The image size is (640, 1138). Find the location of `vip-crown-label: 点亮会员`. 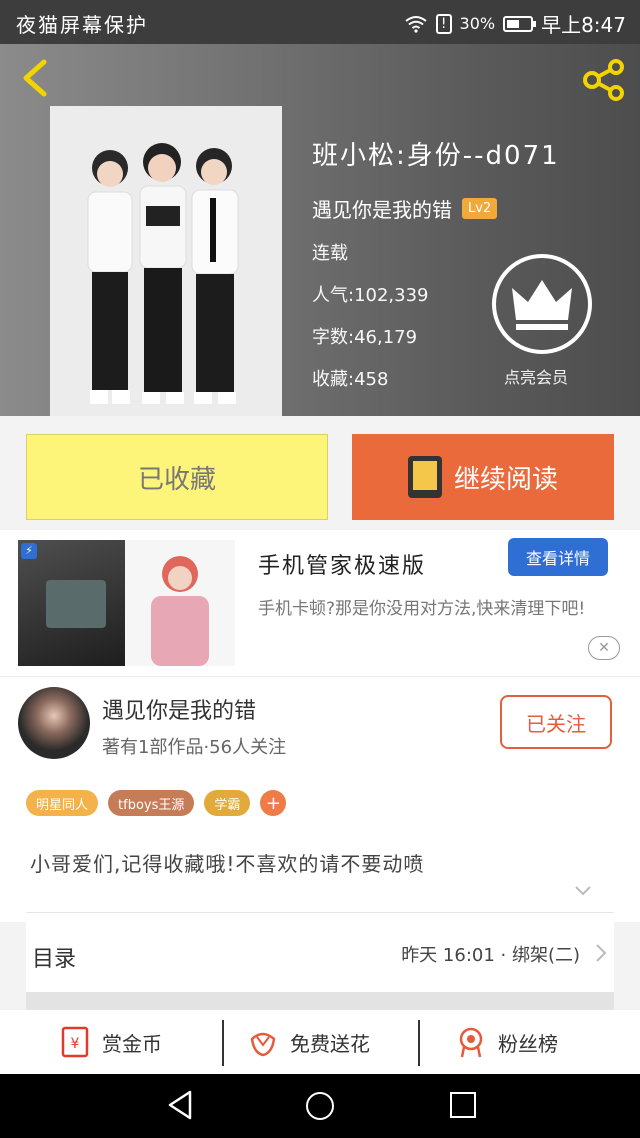

vip-crown-label: 点亮会员 is located at coordinates (536, 377).